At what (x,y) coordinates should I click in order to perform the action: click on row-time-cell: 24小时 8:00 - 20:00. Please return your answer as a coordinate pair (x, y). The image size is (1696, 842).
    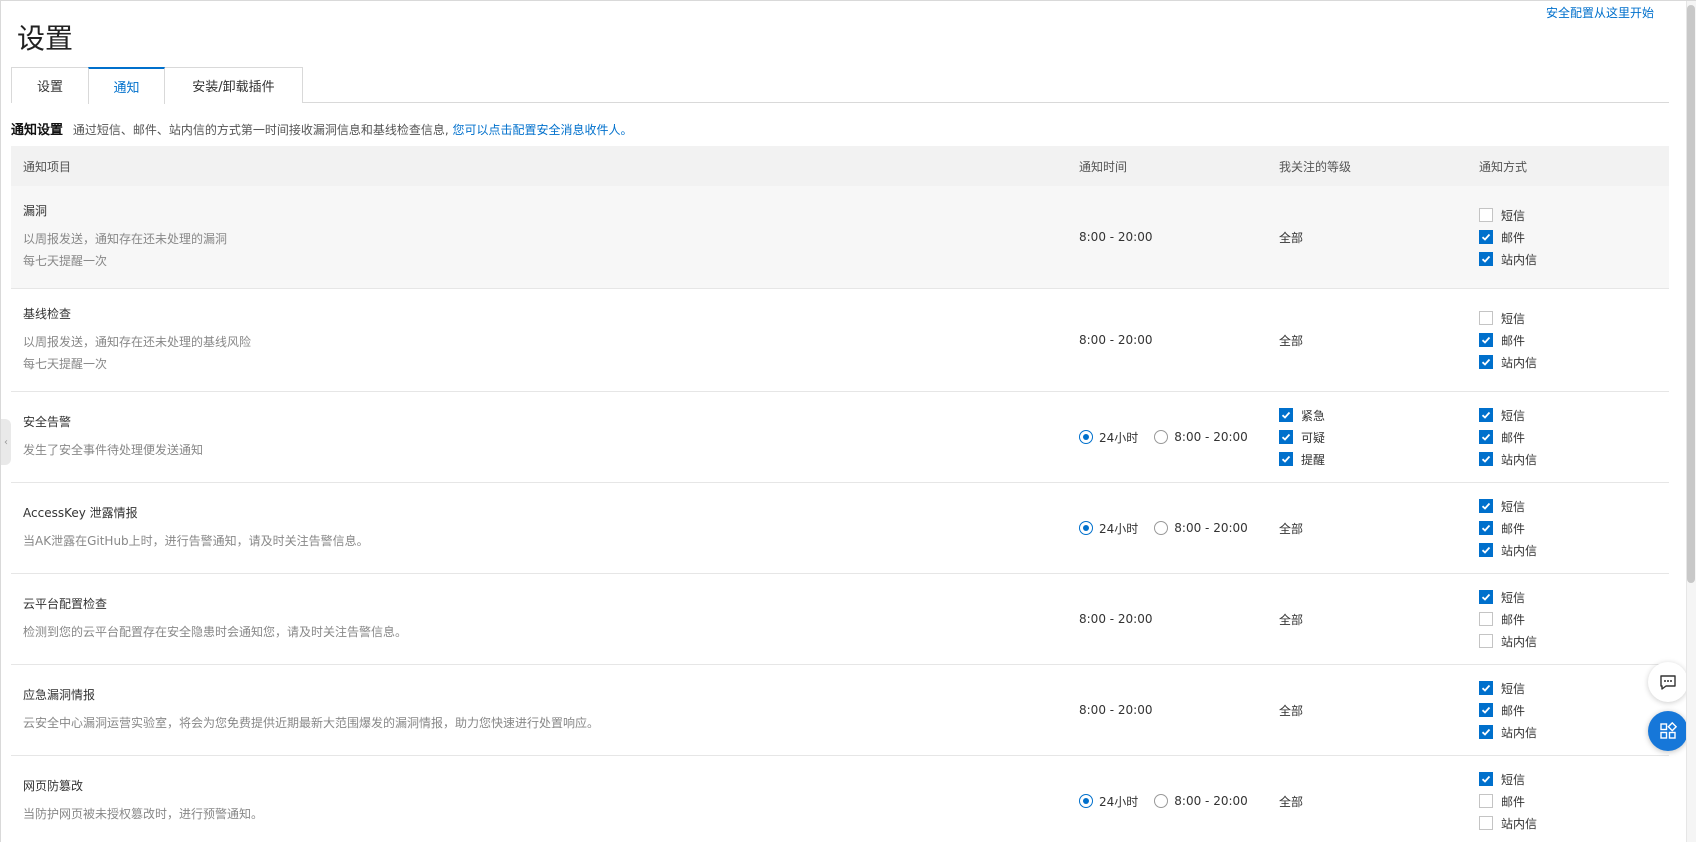
    Looking at the image, I should click on (1179, 437).